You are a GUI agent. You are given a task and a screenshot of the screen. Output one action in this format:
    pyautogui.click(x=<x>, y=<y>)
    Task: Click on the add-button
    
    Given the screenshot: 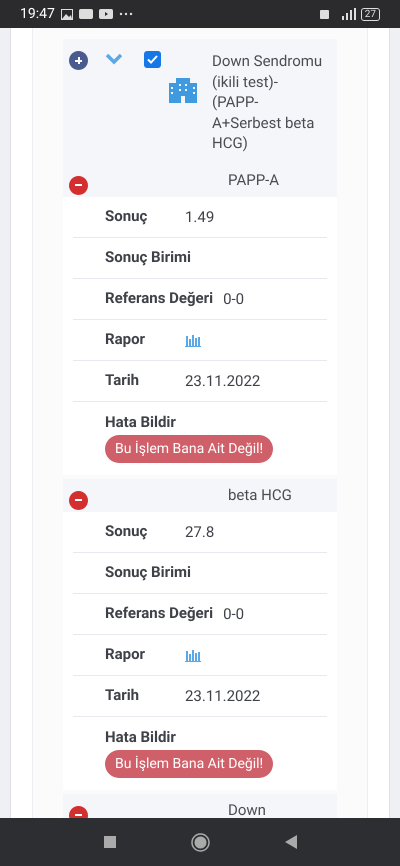 What is the action you would take?
    pyautogui.click(x=78, y=60)
    